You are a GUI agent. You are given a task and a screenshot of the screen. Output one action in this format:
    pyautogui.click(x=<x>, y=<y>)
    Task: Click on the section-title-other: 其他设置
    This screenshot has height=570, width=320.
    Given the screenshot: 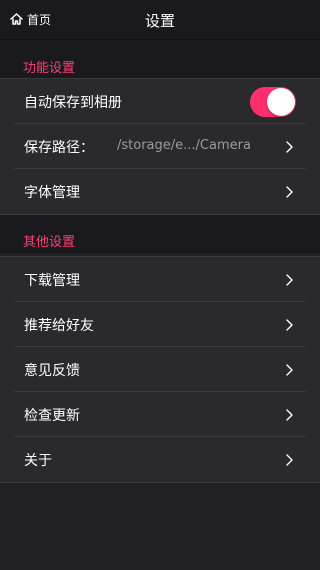 What is the action you would take?
    pyautogui.click(x=49, y=242)
    